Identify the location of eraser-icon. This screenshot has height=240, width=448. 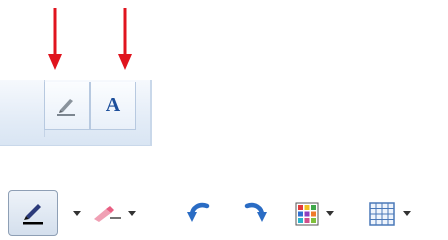
(107, 214).